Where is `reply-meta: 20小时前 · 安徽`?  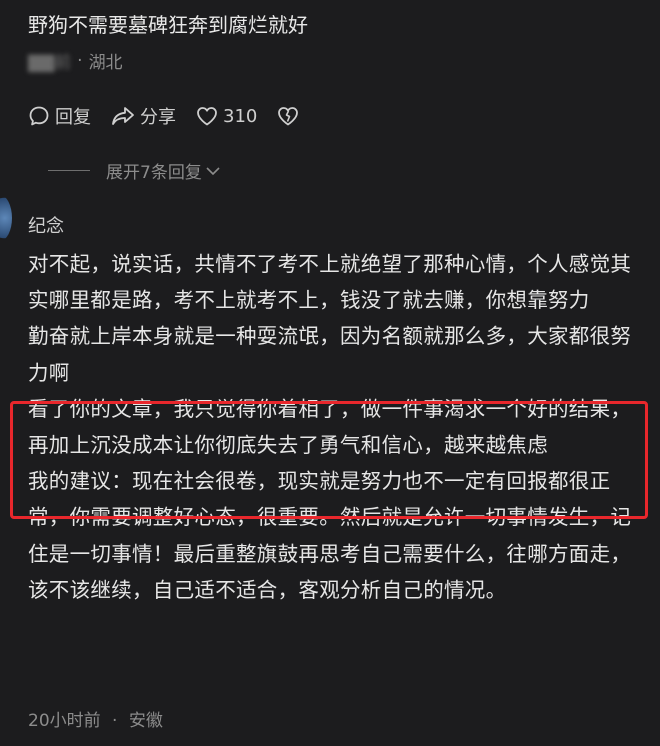
reply-meta: 20小时前 · 安徽 is located at coordinates (95, 718).